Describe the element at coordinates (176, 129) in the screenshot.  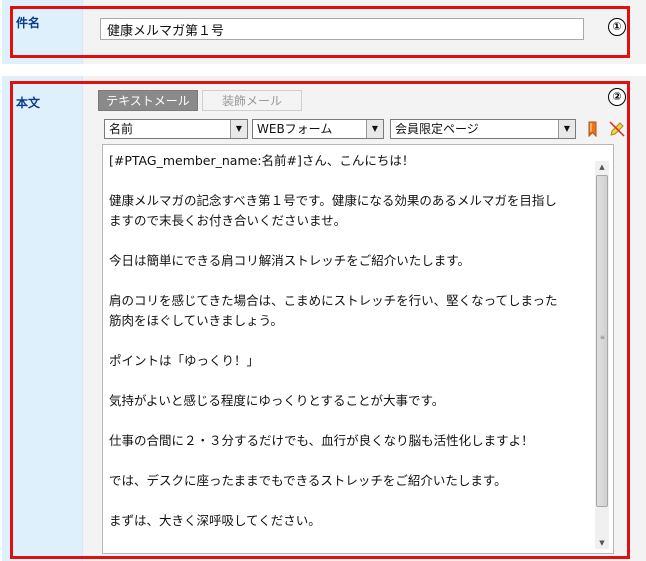
I see `name-tag-select: 名前 ▼` at that location.